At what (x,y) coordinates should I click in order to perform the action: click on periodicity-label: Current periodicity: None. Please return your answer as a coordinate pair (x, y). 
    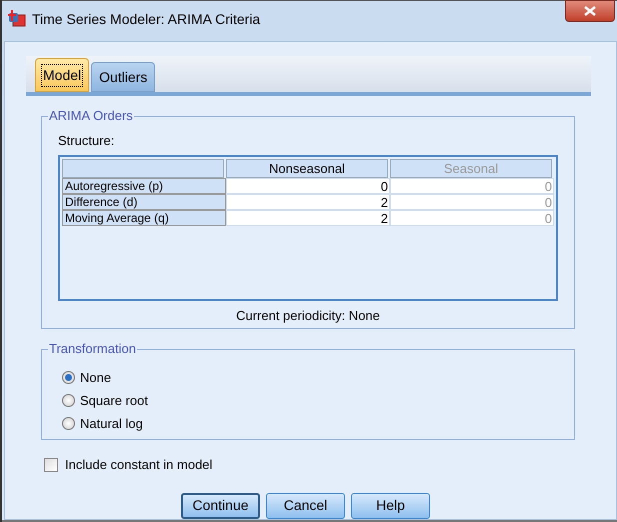
    Looking at the image, I should click on (308, 315).